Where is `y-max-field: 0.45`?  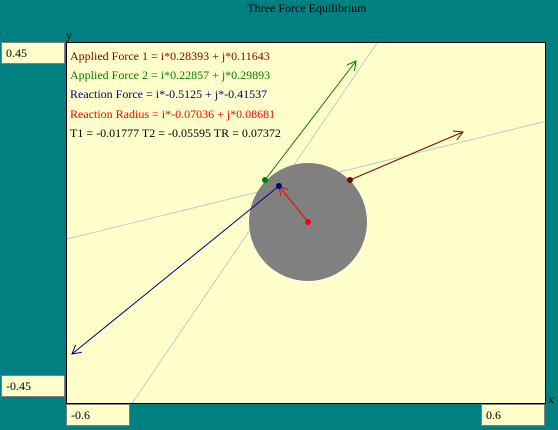
y-max-field: 0.45 is located at coordinates (33, 53).